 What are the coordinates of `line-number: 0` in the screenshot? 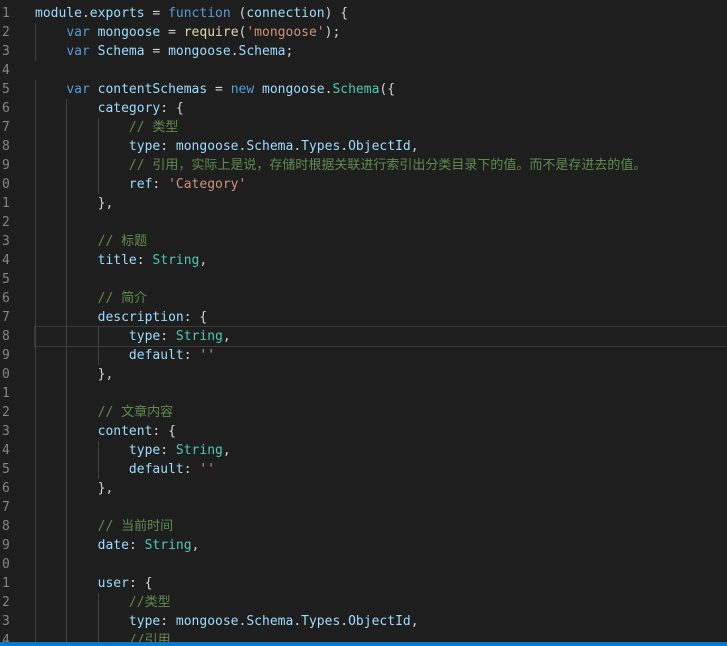 It's located at (6, 564).